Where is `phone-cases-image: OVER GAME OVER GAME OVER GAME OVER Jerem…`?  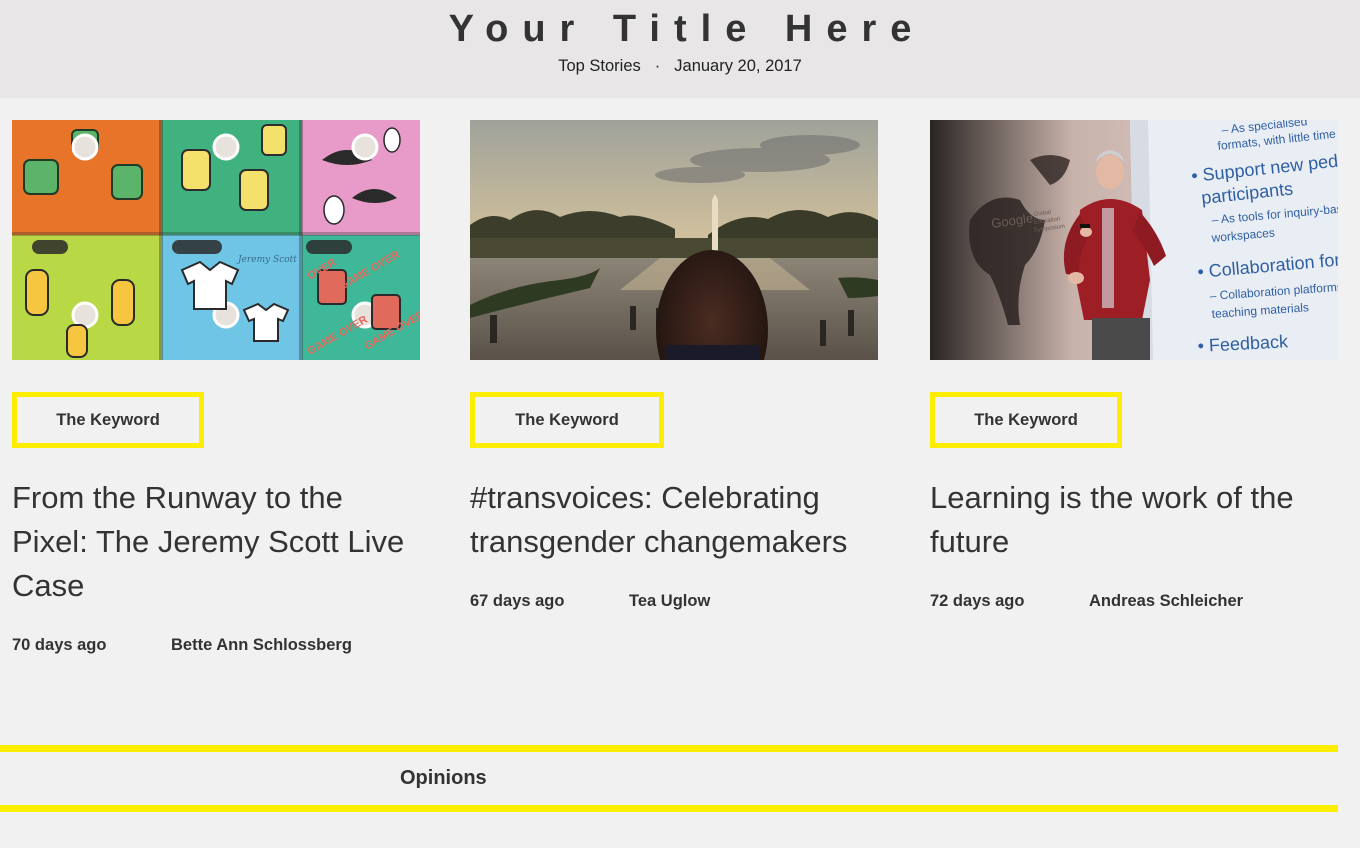
phone-cases-image: OVER GAME OVER GAME OVER GAME OVER Jerem… is located at coordinates (216, 240).